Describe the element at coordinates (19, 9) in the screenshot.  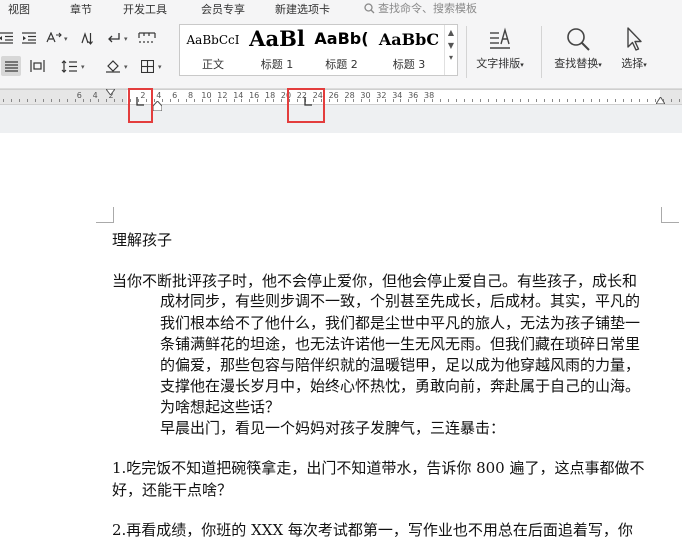
I see `menu-view: 视图` at that location.